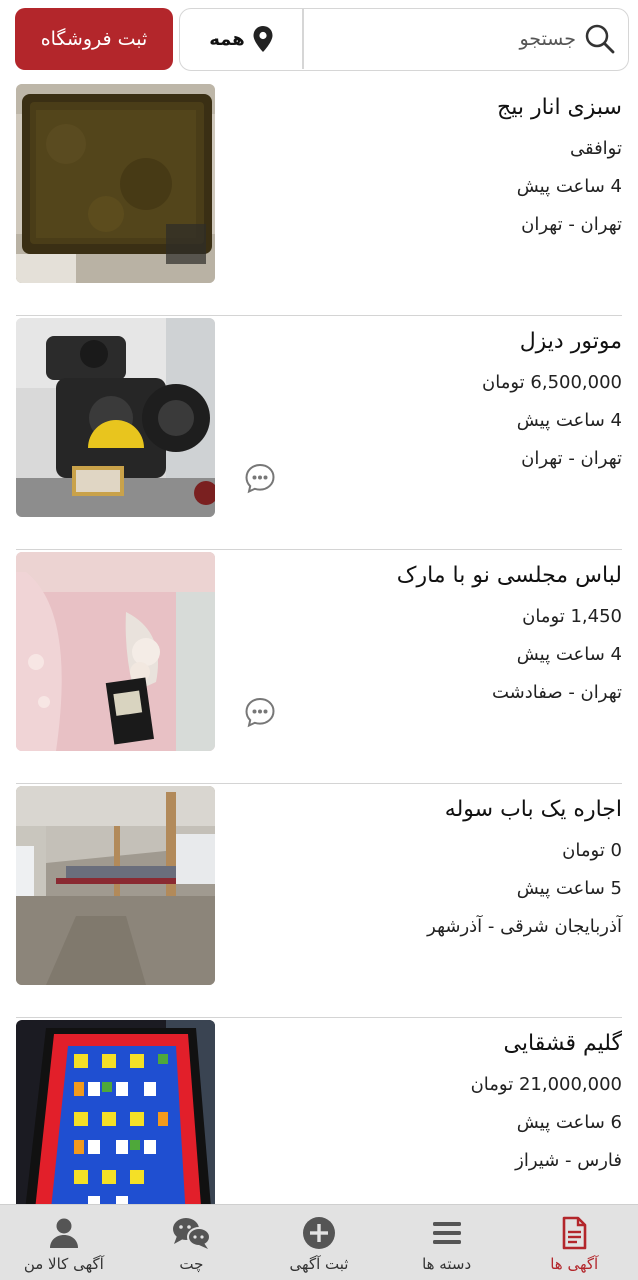 This screenshot has height=1280, width=638. What do you see at coordinates (569, 888) in the screenshot?
I see `ad-time: 5 ساعت پیش` at bounding box center [569, 888].